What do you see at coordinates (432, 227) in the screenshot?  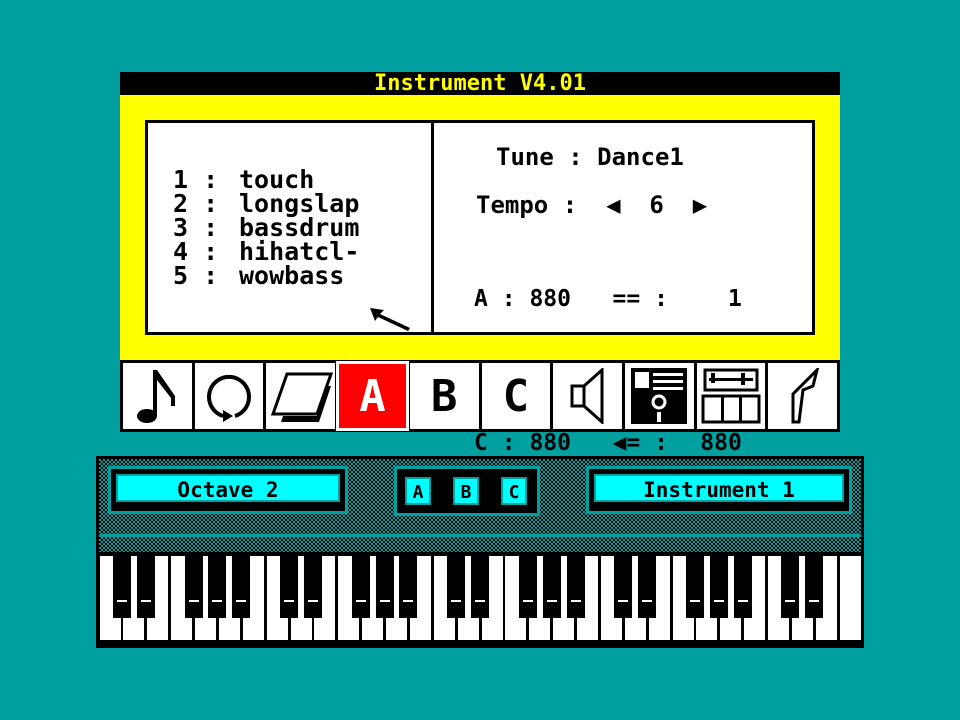 I see `panel-divider` at bounding box center [432, 227].